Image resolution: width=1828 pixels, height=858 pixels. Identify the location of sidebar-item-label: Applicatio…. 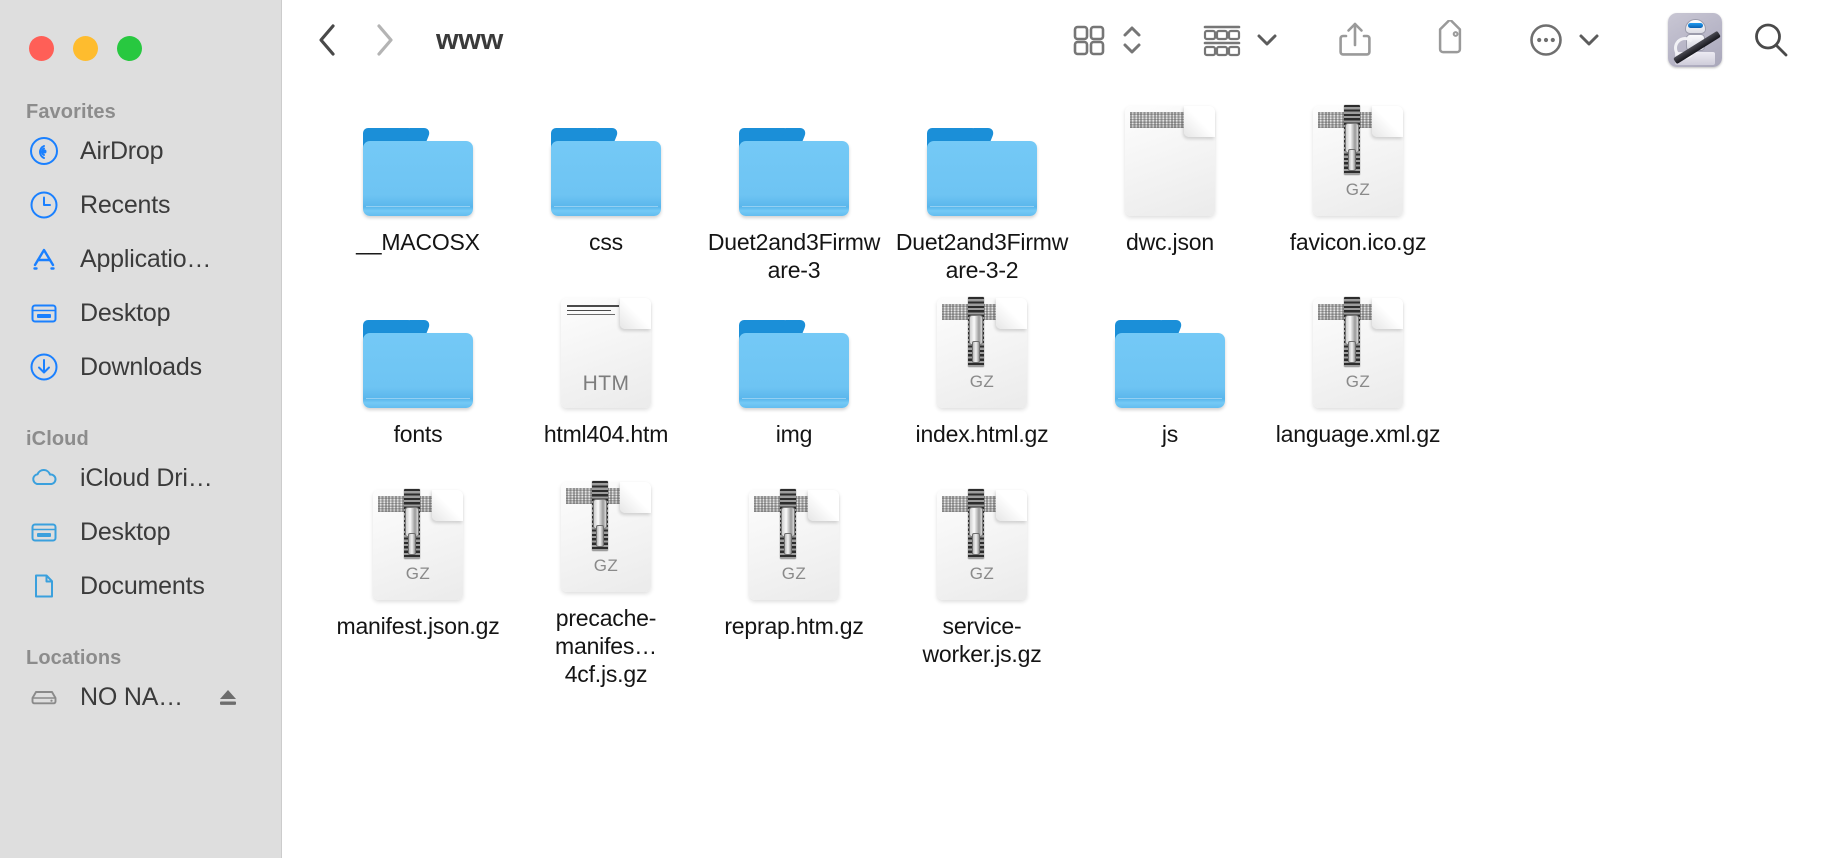
(146, 258).